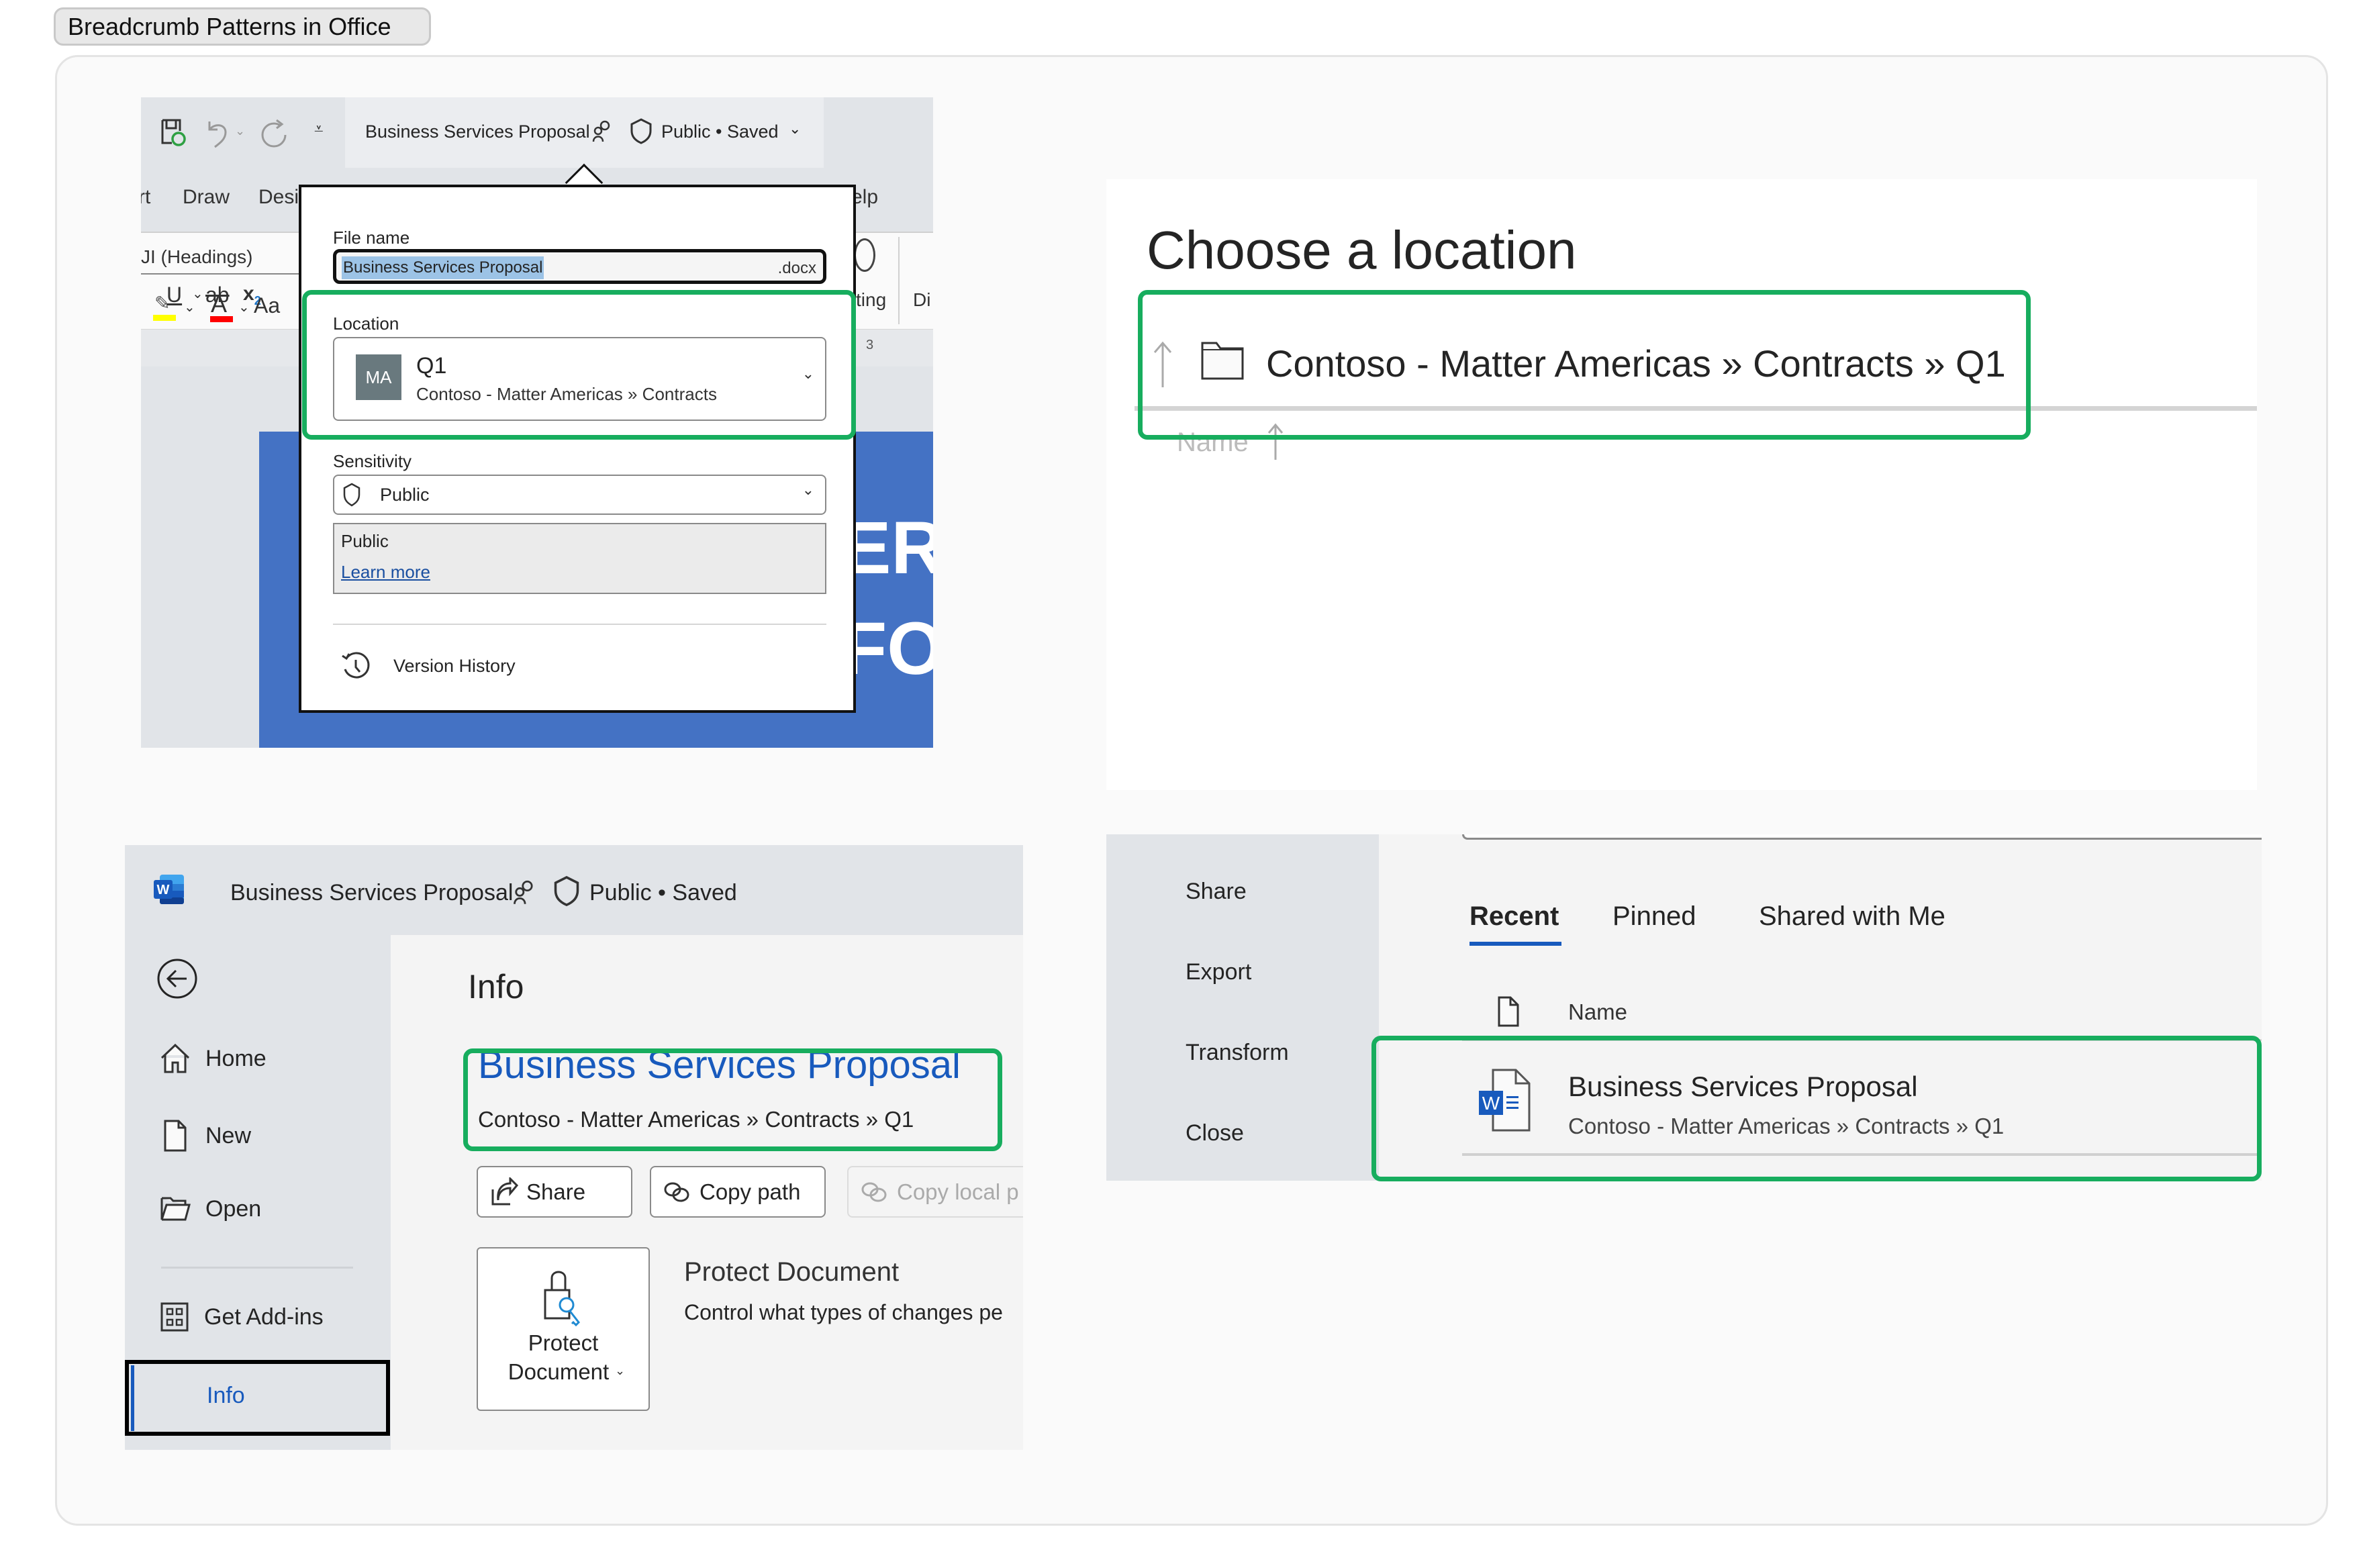 This screenshot has width=2363, height=1568. What do you see at coordinates (385, 572) in the screenshot?
I see `learn-more-link: Learn more` at bounding box center [385, 572].